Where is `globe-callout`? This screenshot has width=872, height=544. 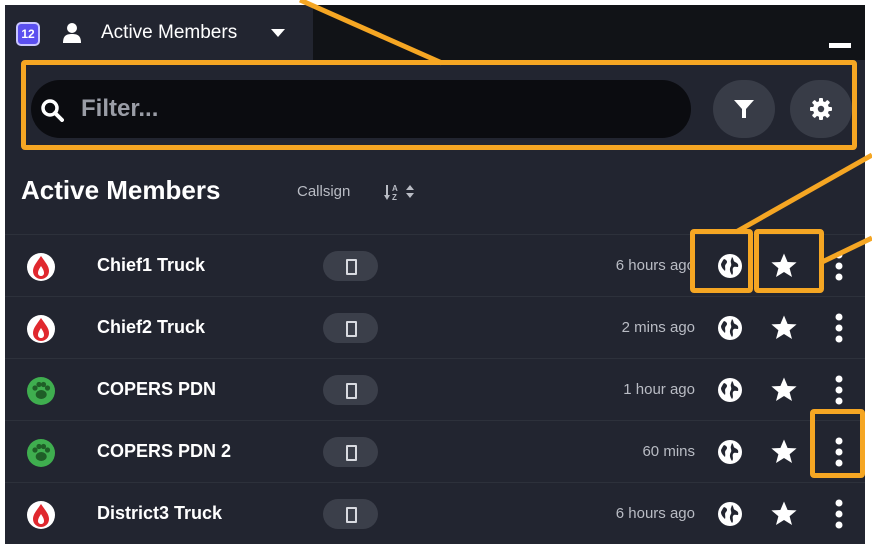
globe-callout is located at coordinates (721, 261).